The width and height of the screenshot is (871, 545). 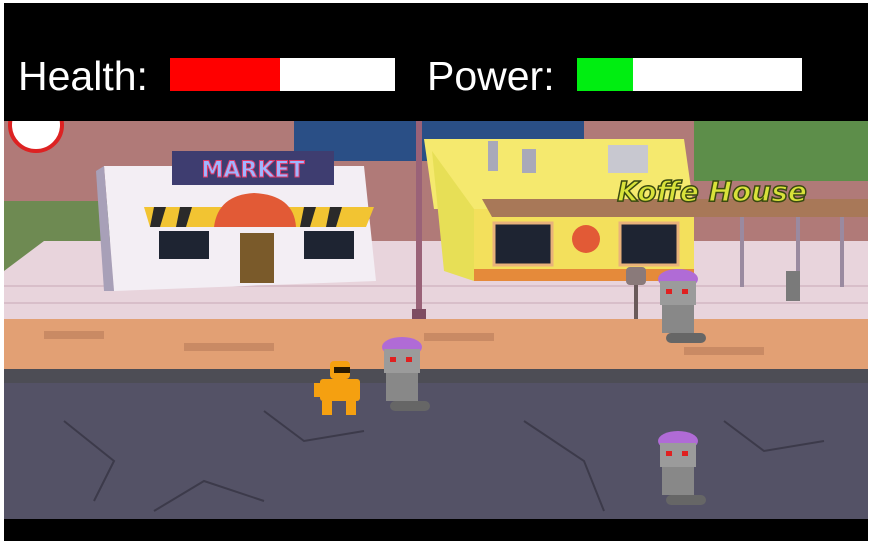 What do you see at coordinates (253, 170) in the screenshot?
I see `market-sign: MARKET` at bounding box center [253, 170].